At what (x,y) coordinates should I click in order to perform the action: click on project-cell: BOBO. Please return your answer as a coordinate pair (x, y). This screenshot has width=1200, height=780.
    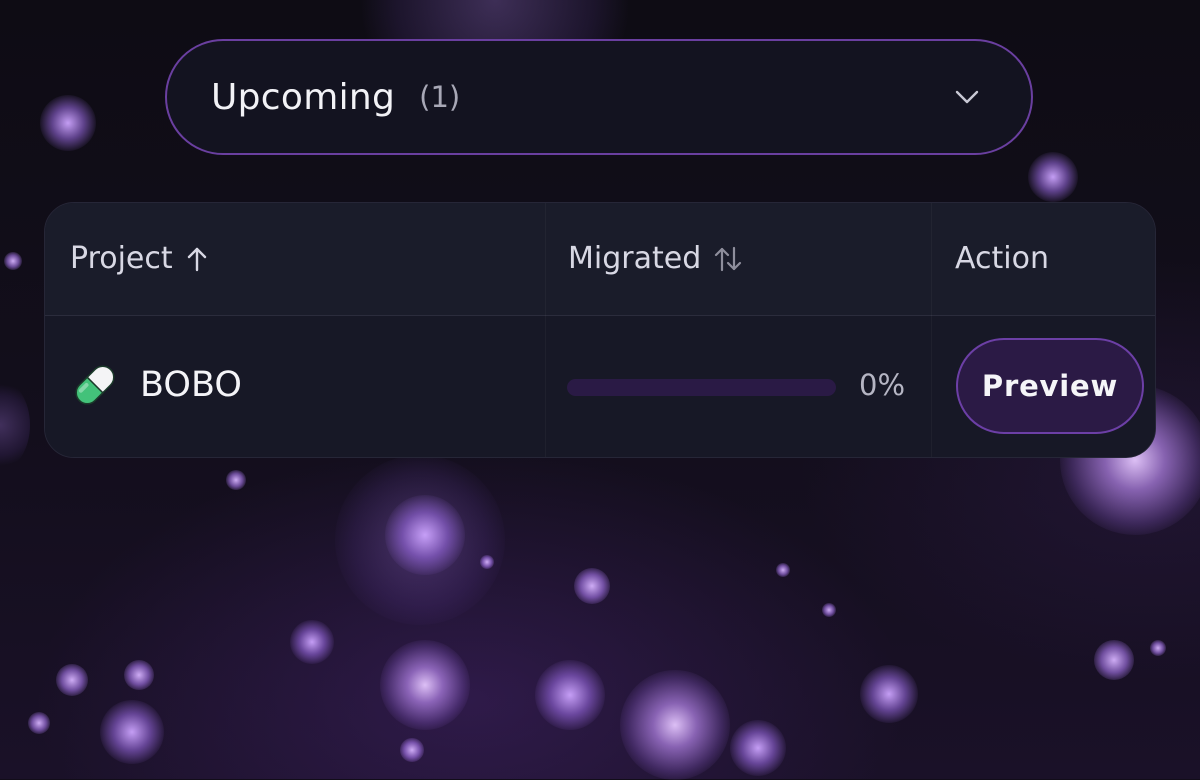
    Looking at the image, I should click on (156, 385).